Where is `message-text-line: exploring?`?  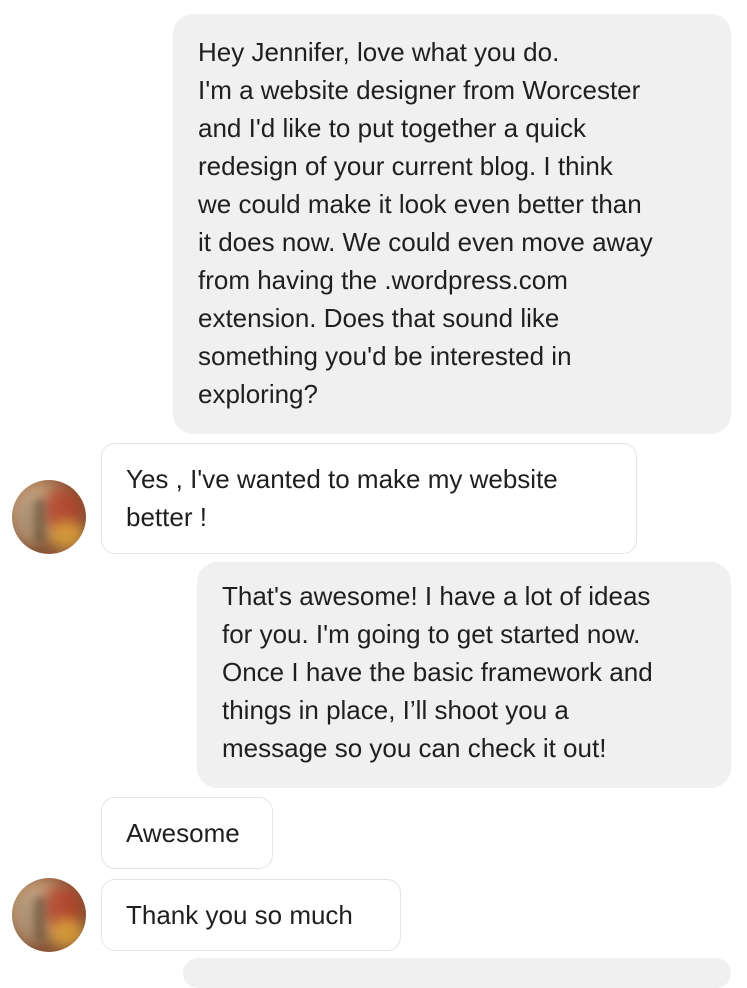 message-text-line: exploring? is located at coordinates (258, 394).